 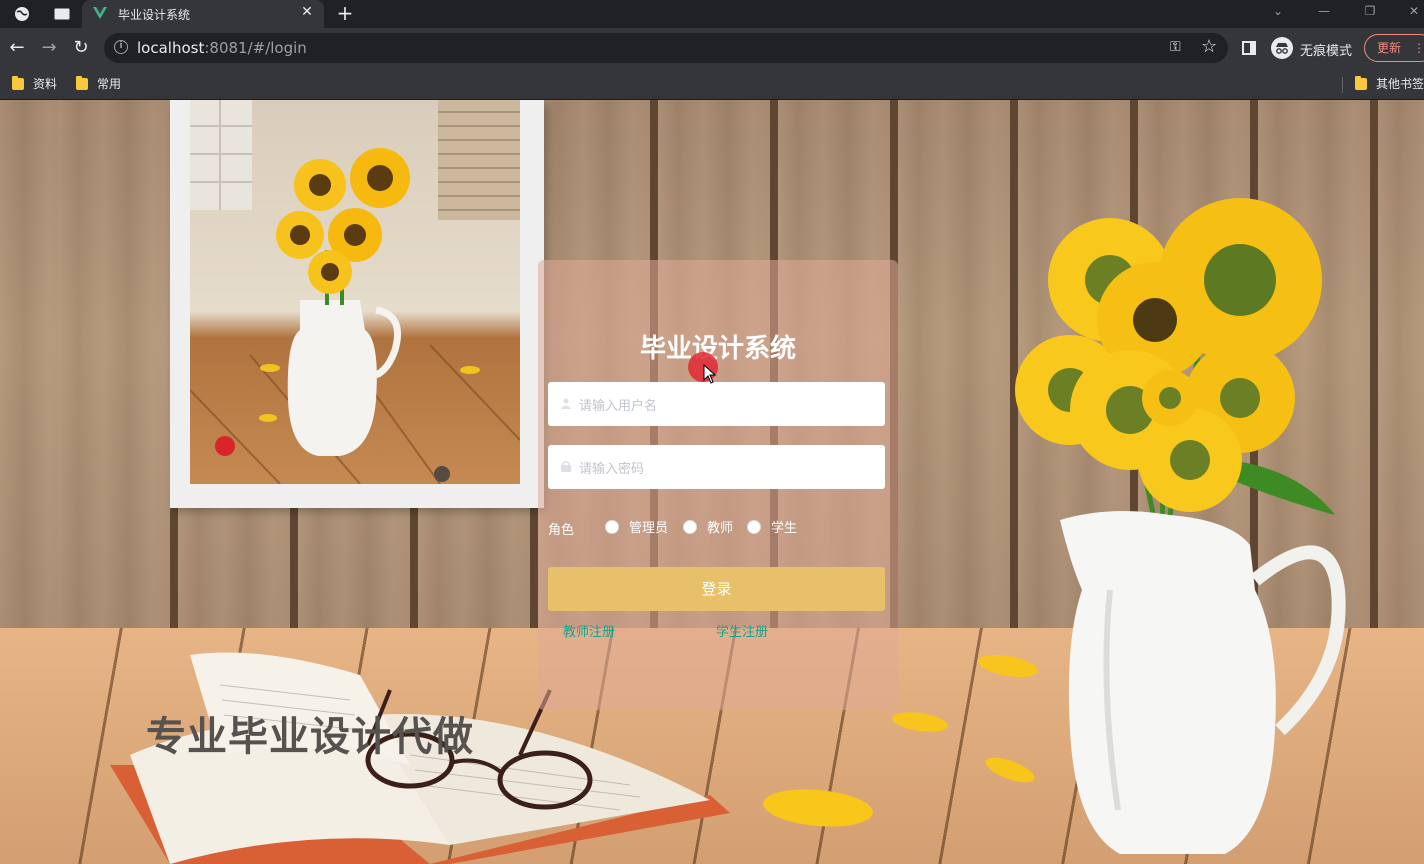 What do you see at coordinates (100, 15) in the screenshot?
I see `vue-logo-icon` at bounding box center [100, 15].